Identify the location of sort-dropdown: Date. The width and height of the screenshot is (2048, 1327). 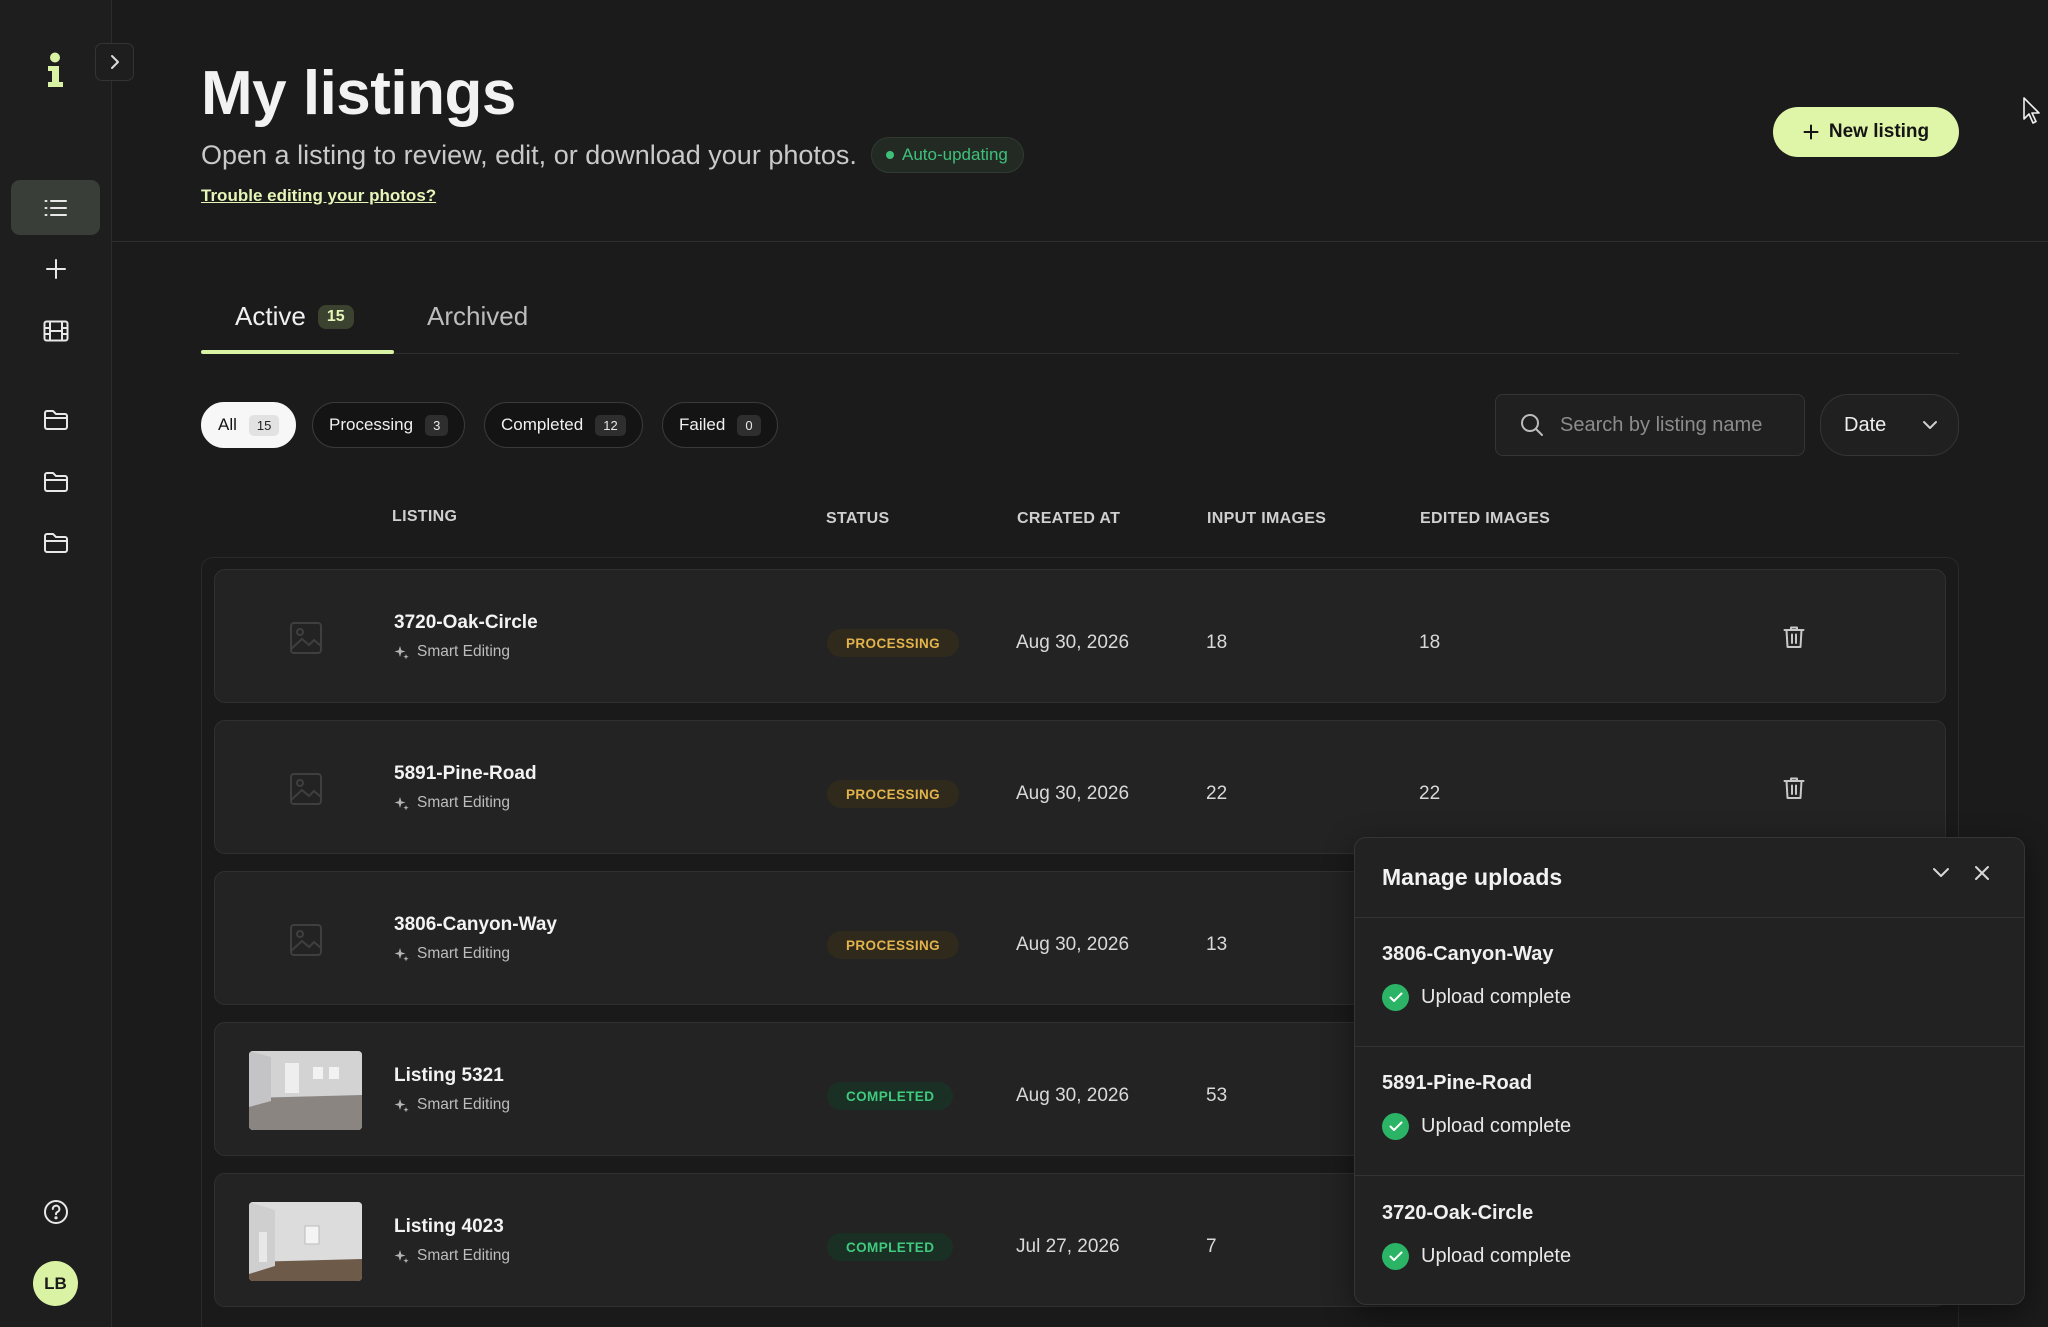
(1889, 425).